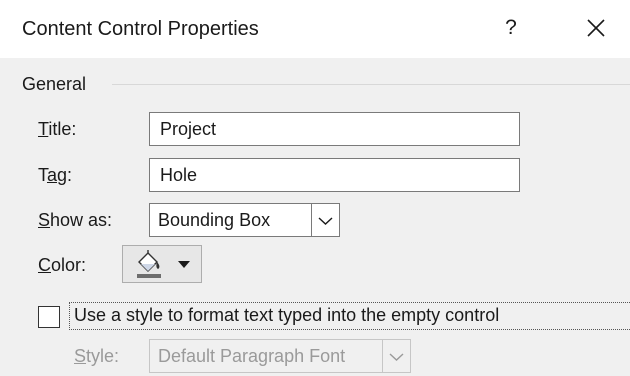 The width and height of the screenshot is (630, 376). I want to click on group-divider, so click(371, 84).